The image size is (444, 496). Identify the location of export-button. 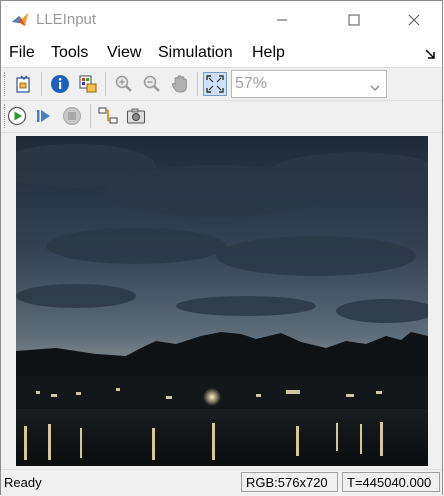
(88, 84).